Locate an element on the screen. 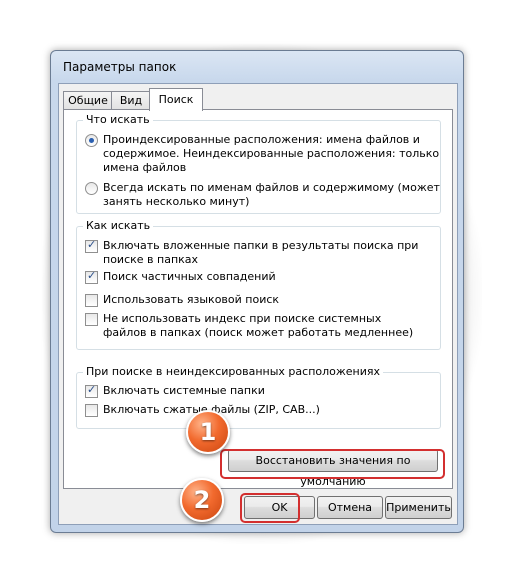 The width and height of the screenshot is (520, 585). cancel-label: Отмена is located at coordinates (350, 507).